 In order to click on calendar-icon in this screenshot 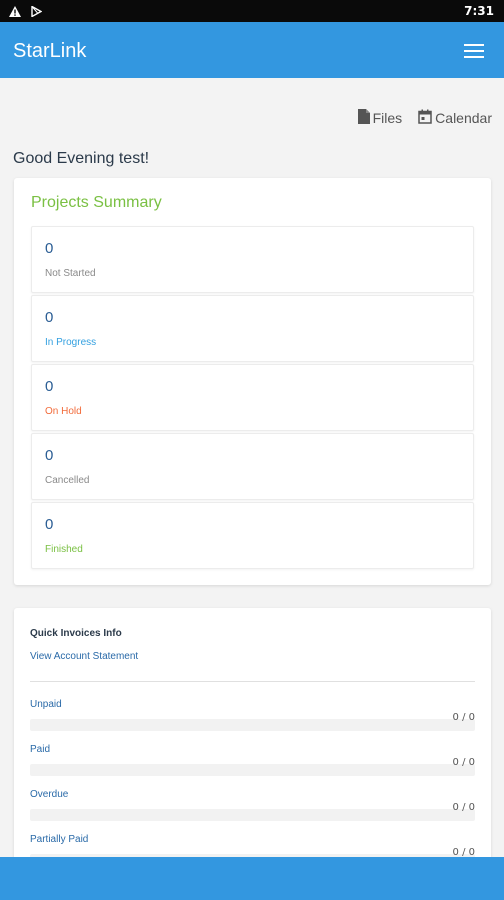, I will do `click(425, 118)`.